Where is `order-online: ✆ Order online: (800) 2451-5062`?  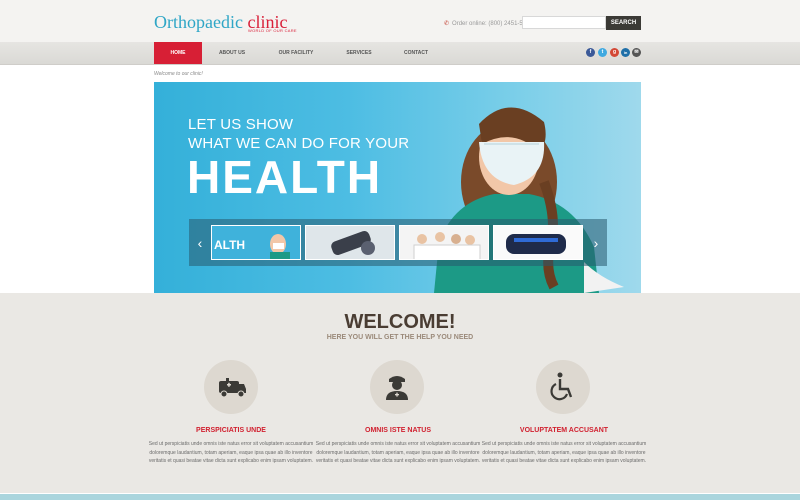
order-online: ✆ Order online: (800) 2451-5062 is located at coordinates (488, 23).